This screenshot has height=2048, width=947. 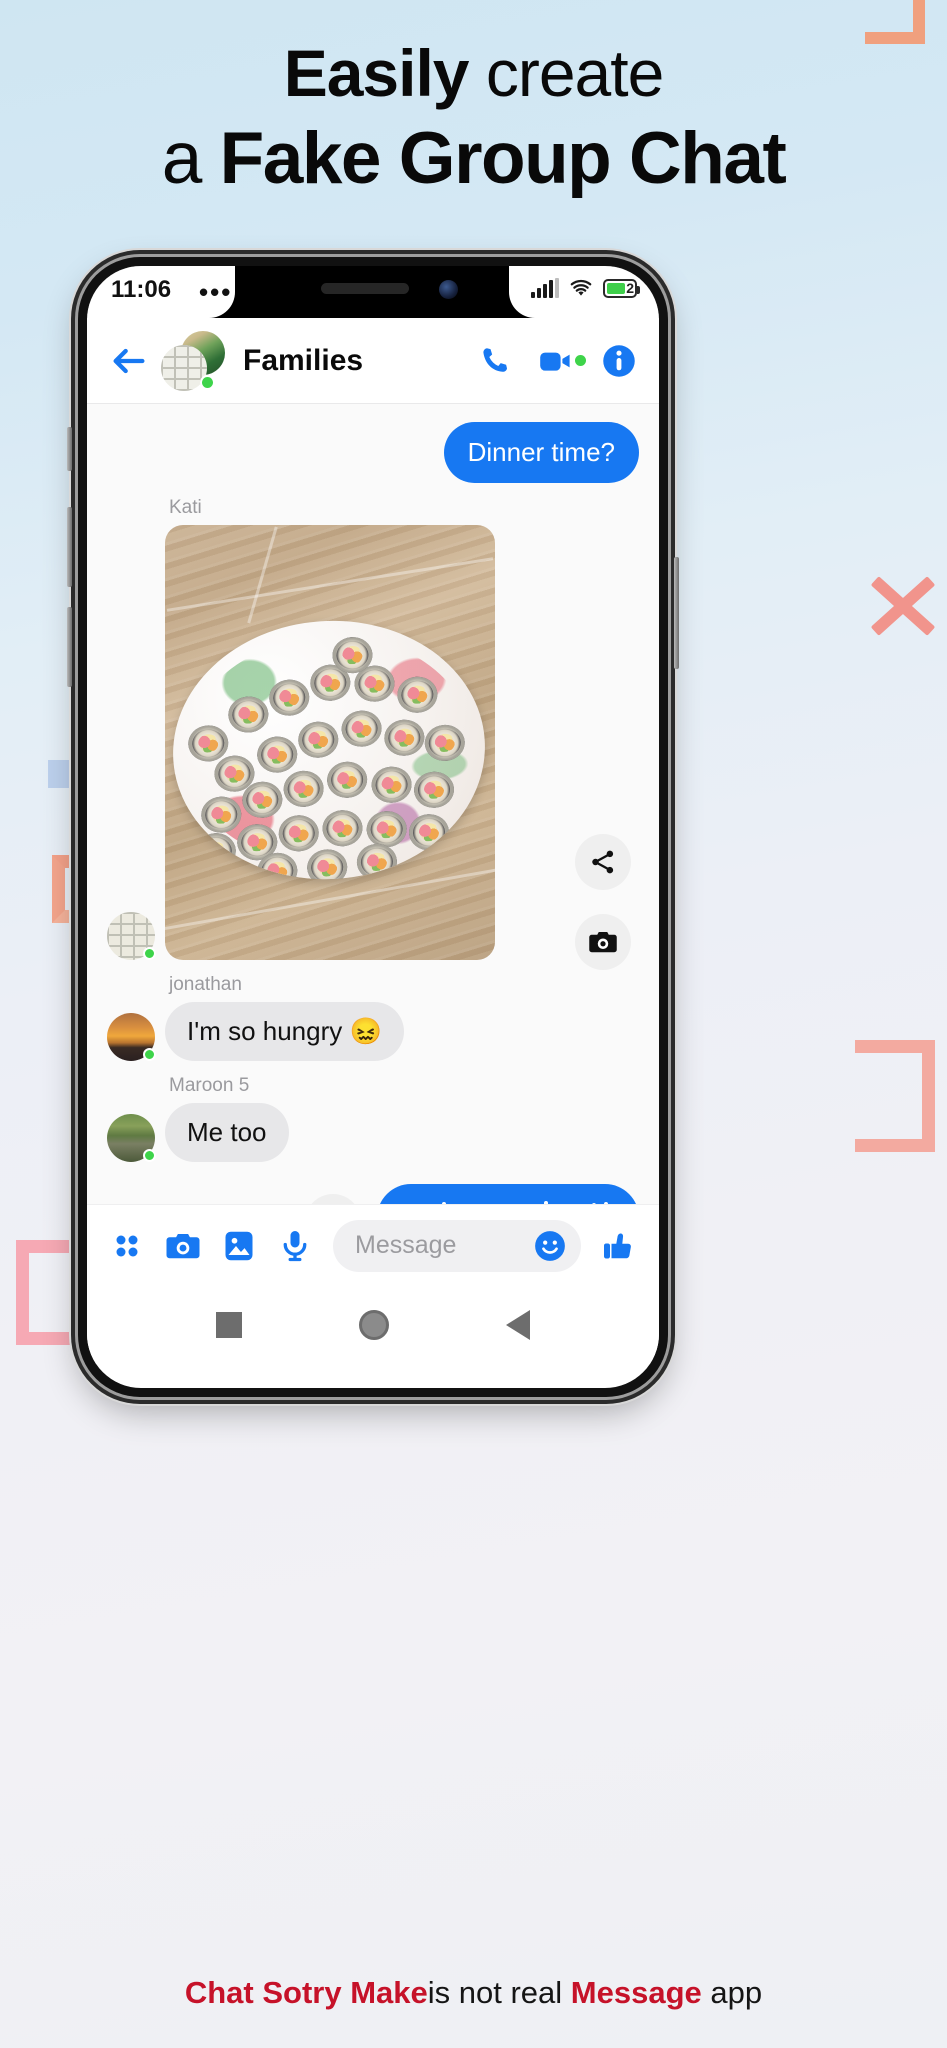 What do you see at coordinates (207, 382) in the screenshot?
I see `online-status-dot` at bounding box center [207, 382].